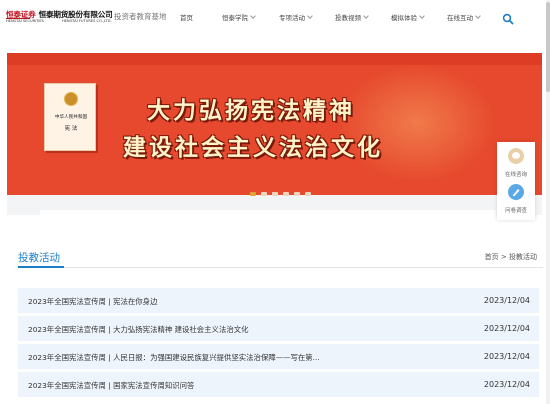  Describe the element at coordinates (278, 300) in the screenshot. I see `list-item: 2023年全国宪法宣传周 | 宪法在你身边 2023/12/04` at that location.